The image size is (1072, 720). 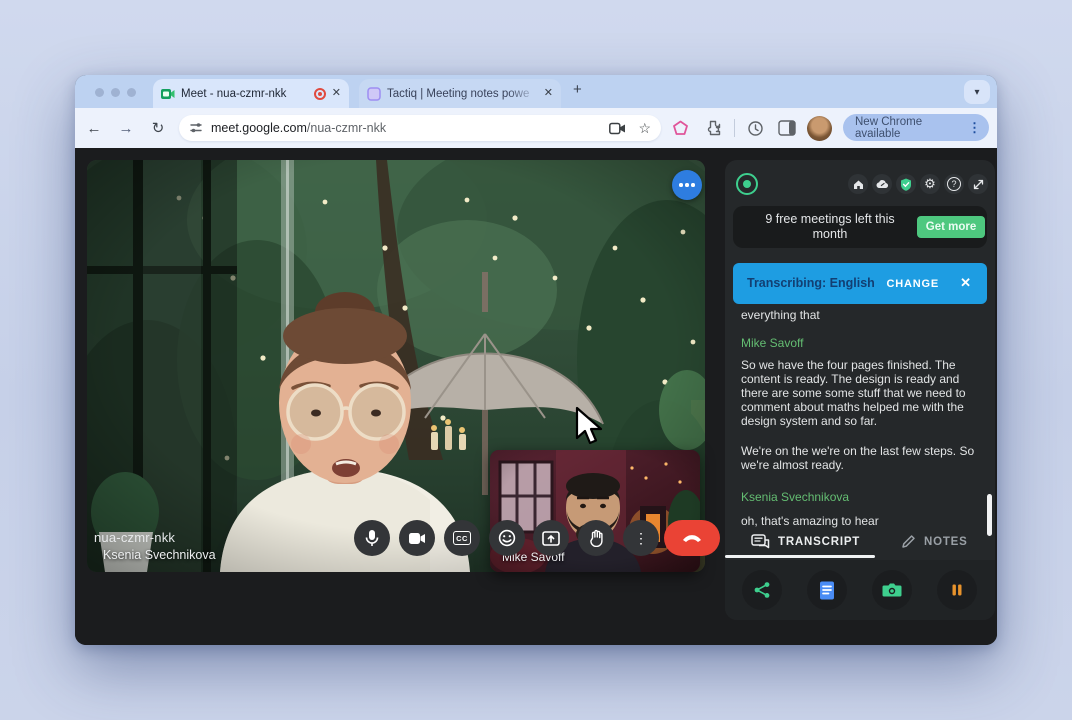 What do you see at coordinates (644, 128) in the screenshot?
I see `bookmark-star-icon: ☆` at bounding box center [644, 128].